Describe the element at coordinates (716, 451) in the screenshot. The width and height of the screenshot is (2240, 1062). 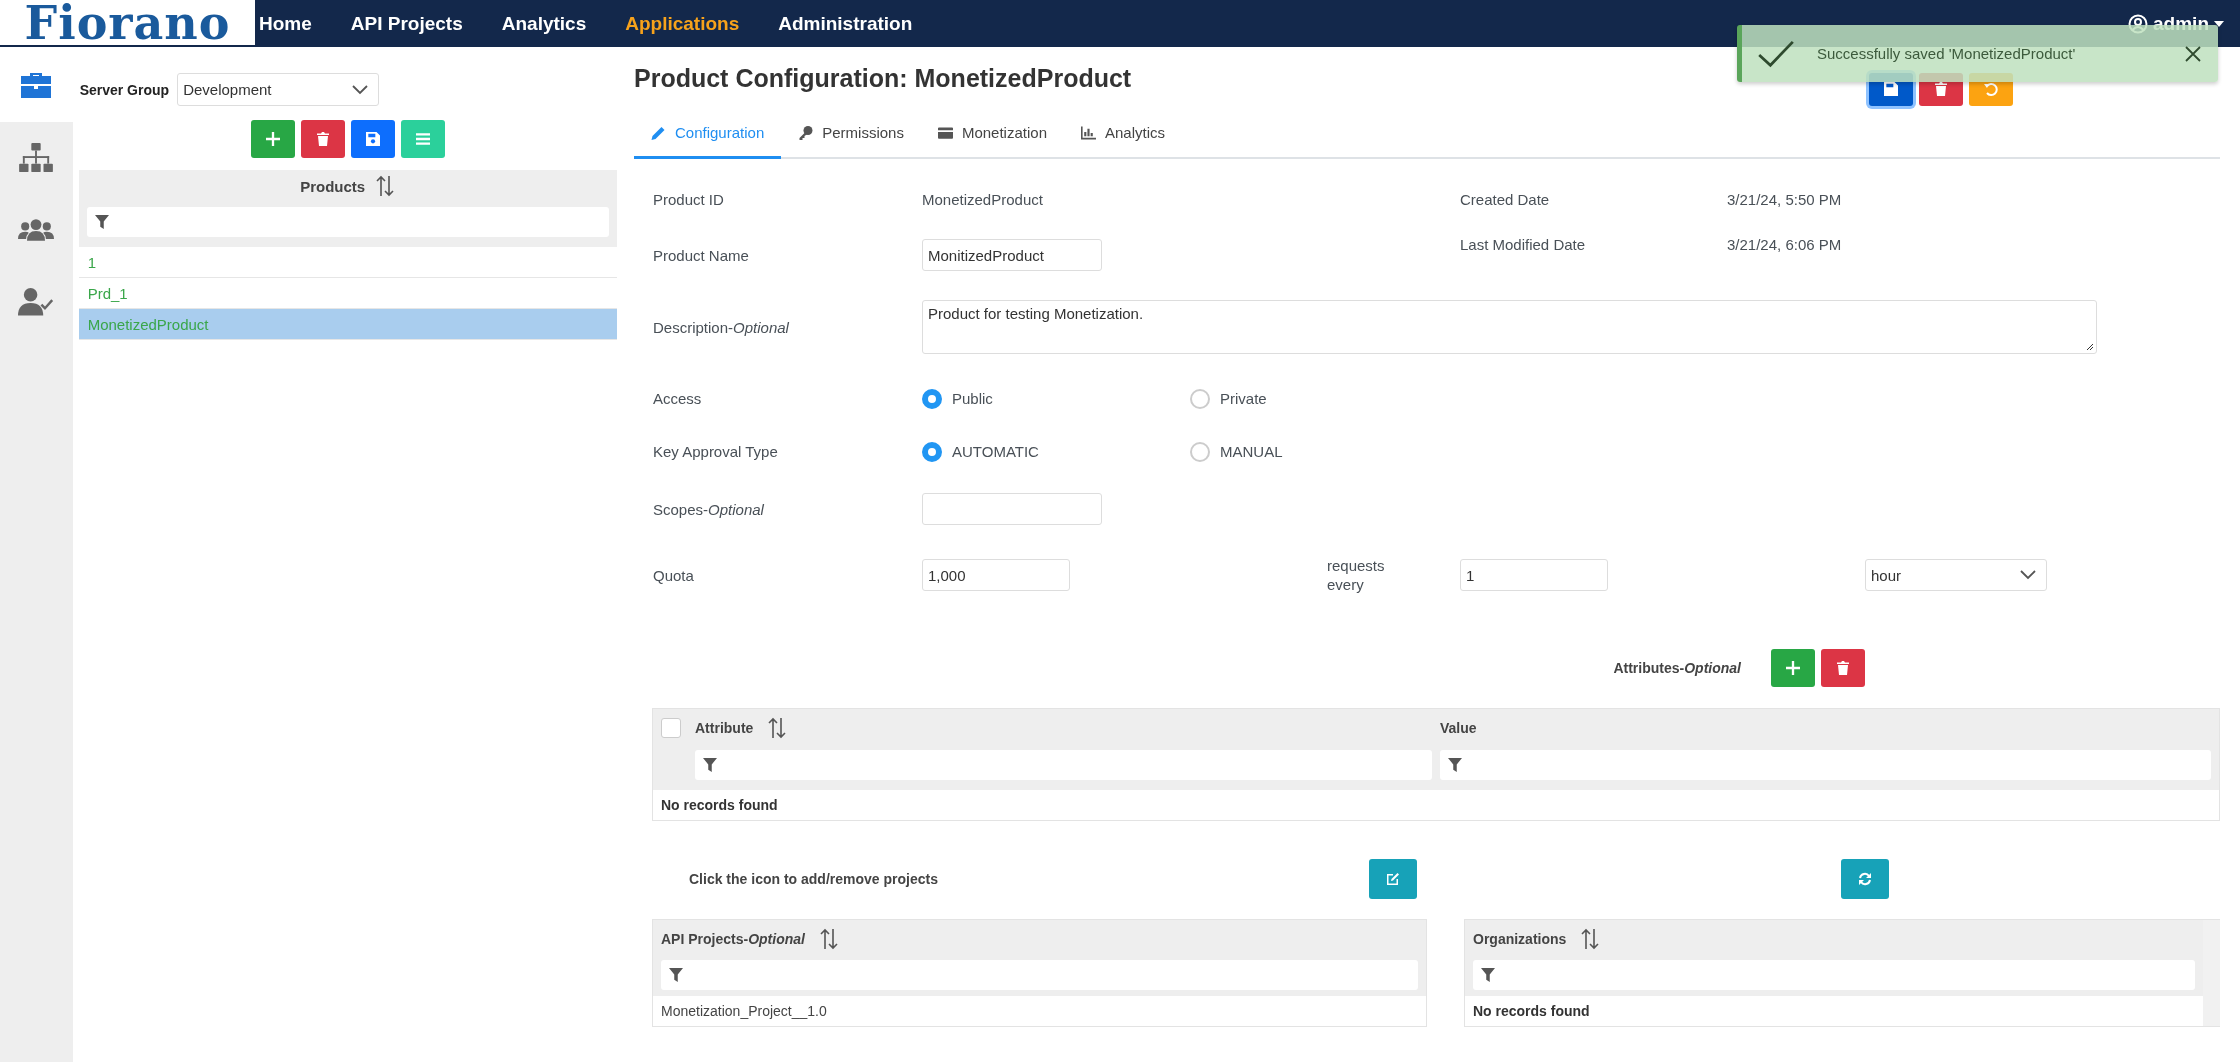
I see `field-label: Key Approval Type` at that location.